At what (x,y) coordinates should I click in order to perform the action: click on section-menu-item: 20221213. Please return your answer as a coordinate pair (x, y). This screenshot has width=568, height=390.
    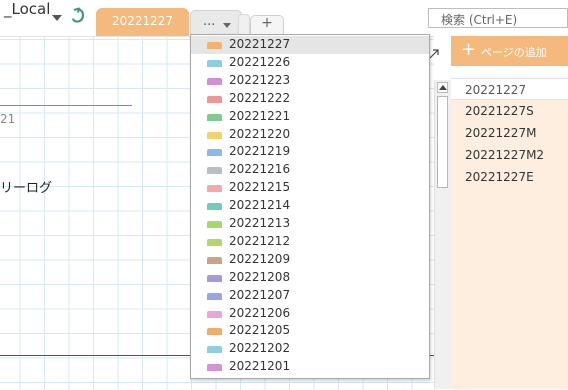
    Looking at the image, I should click on (310, 224).